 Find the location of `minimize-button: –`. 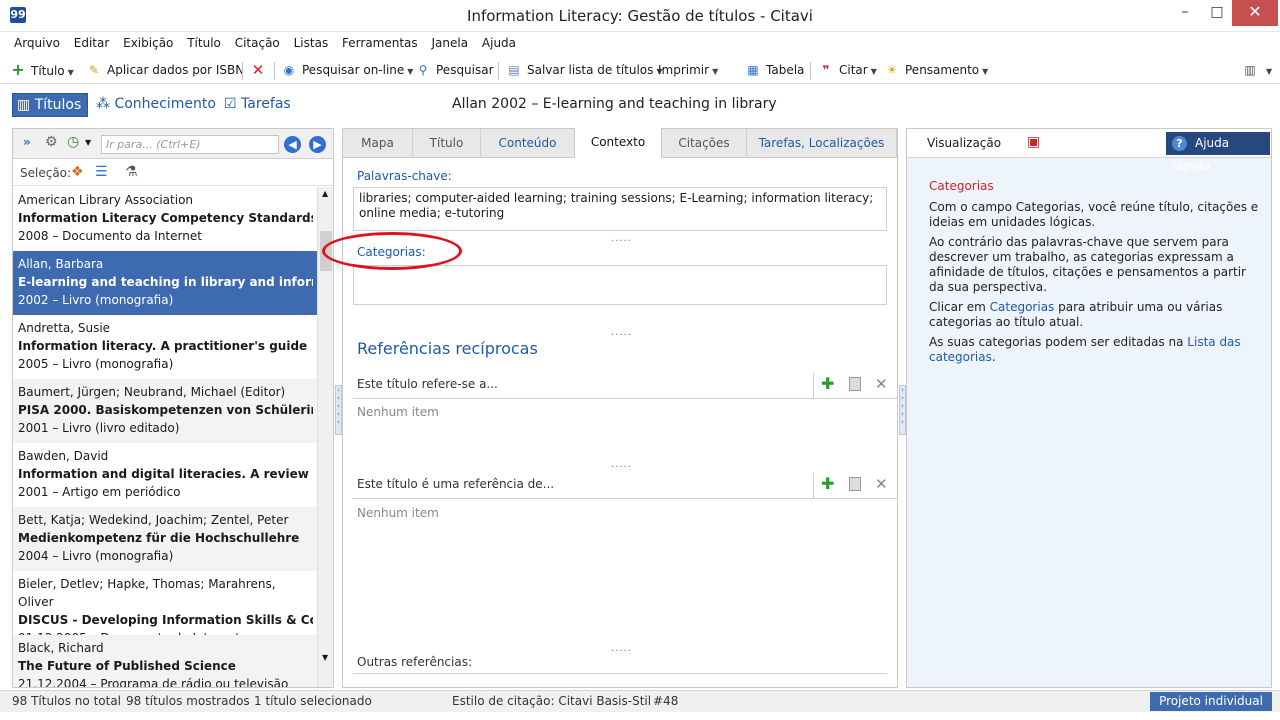

minimize-button: – is located at coordinates (1185, 13).